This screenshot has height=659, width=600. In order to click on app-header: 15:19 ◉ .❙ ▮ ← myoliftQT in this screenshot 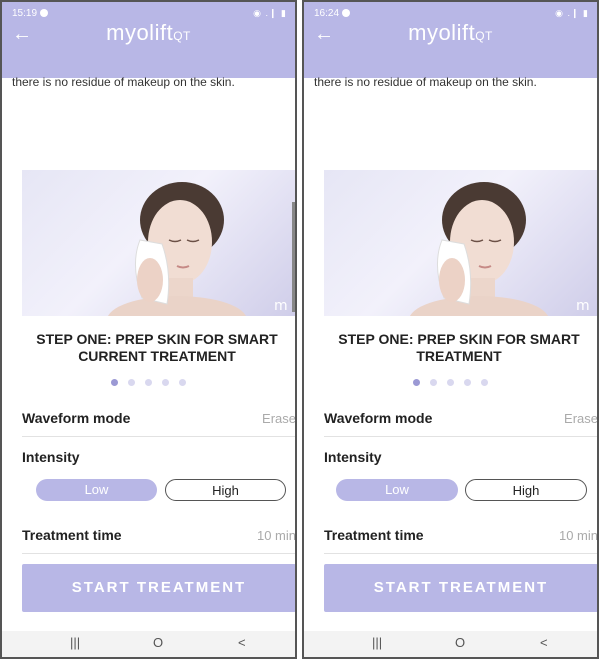, I will do `click(148, 40)`.